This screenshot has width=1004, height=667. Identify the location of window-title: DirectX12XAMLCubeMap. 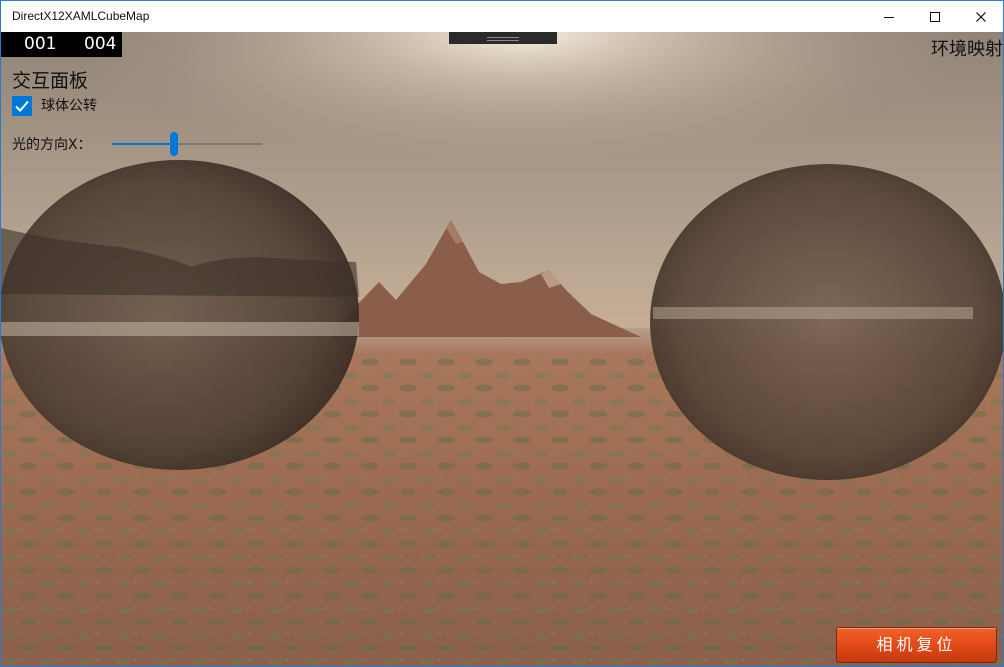
(81, 16).